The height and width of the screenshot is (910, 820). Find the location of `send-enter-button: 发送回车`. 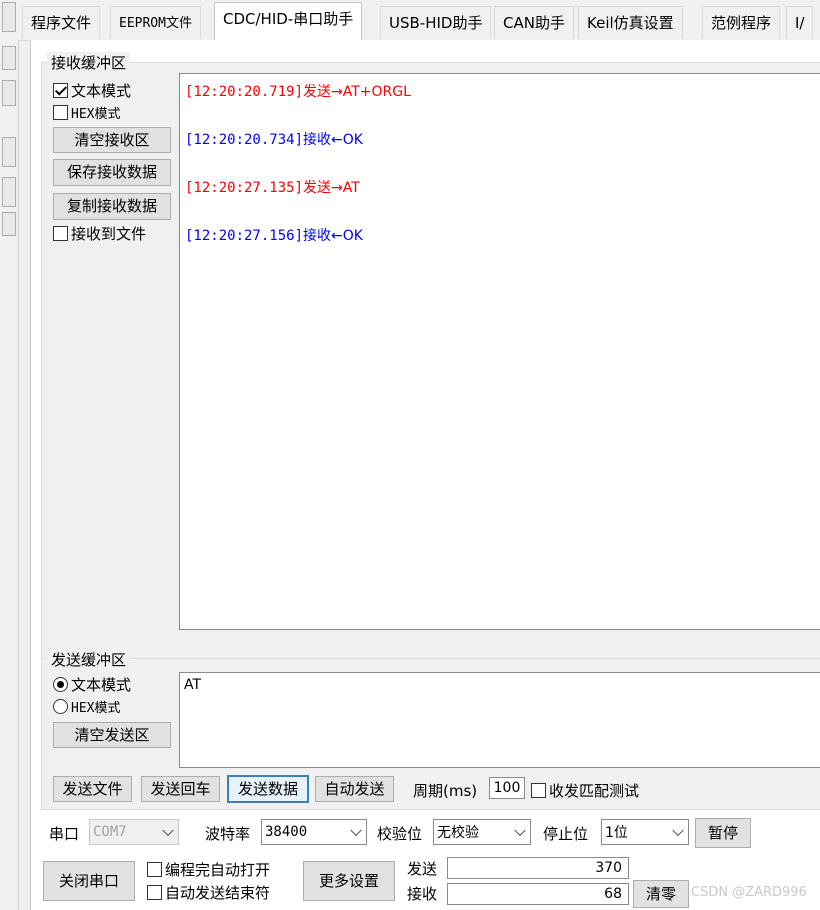

send-enter-button: 发送回车 is located at coordinates (180, 789).